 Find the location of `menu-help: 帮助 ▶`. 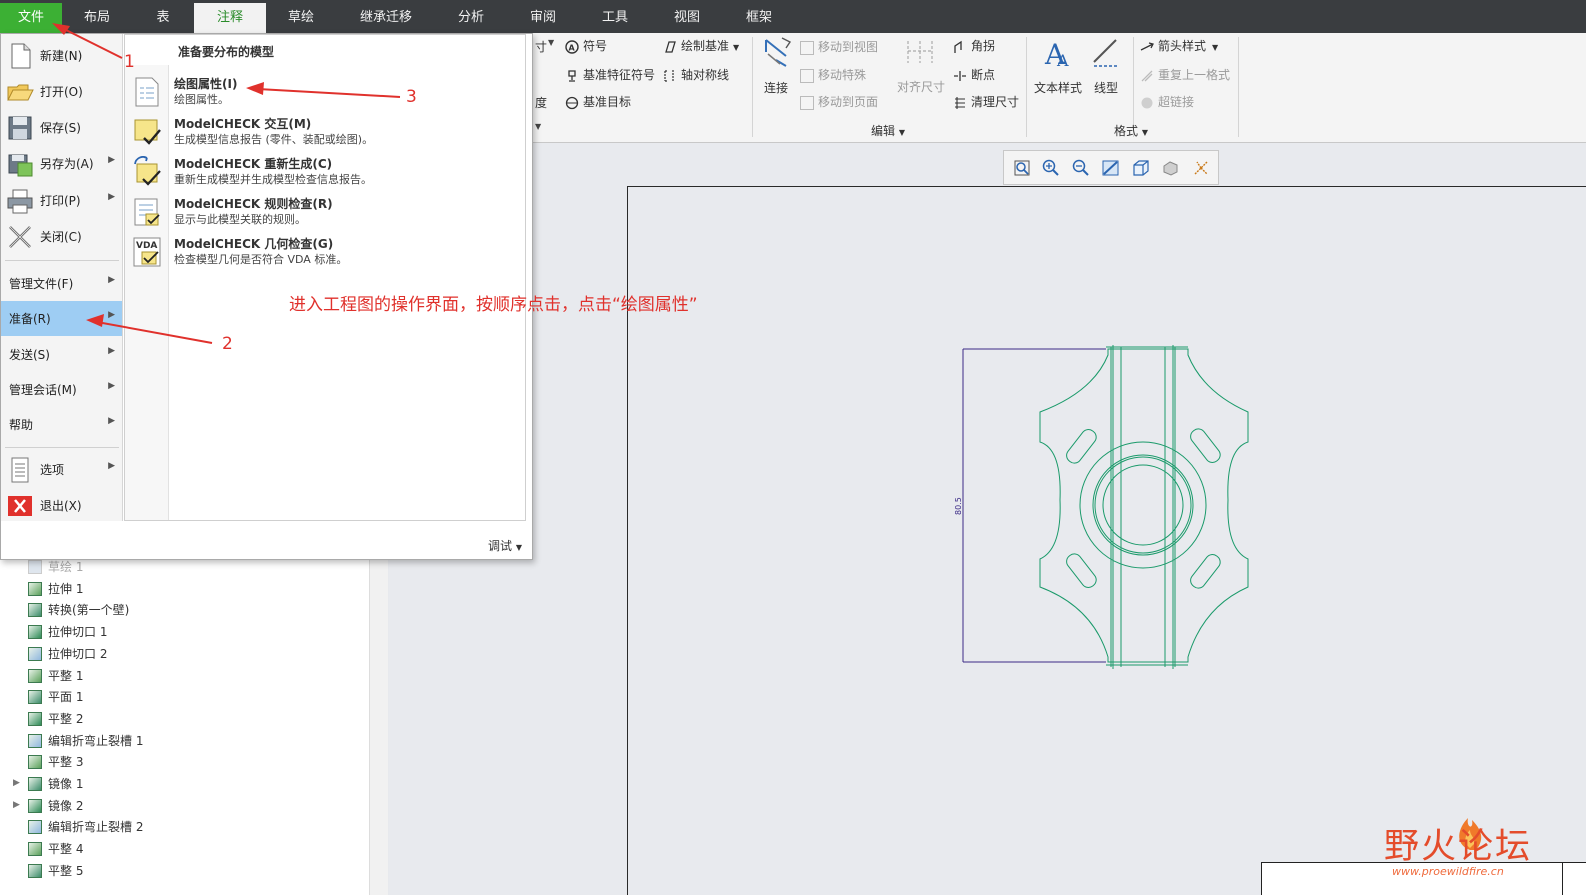

menu-help: 帮助 ▶ is located at coordinates (61, 424).